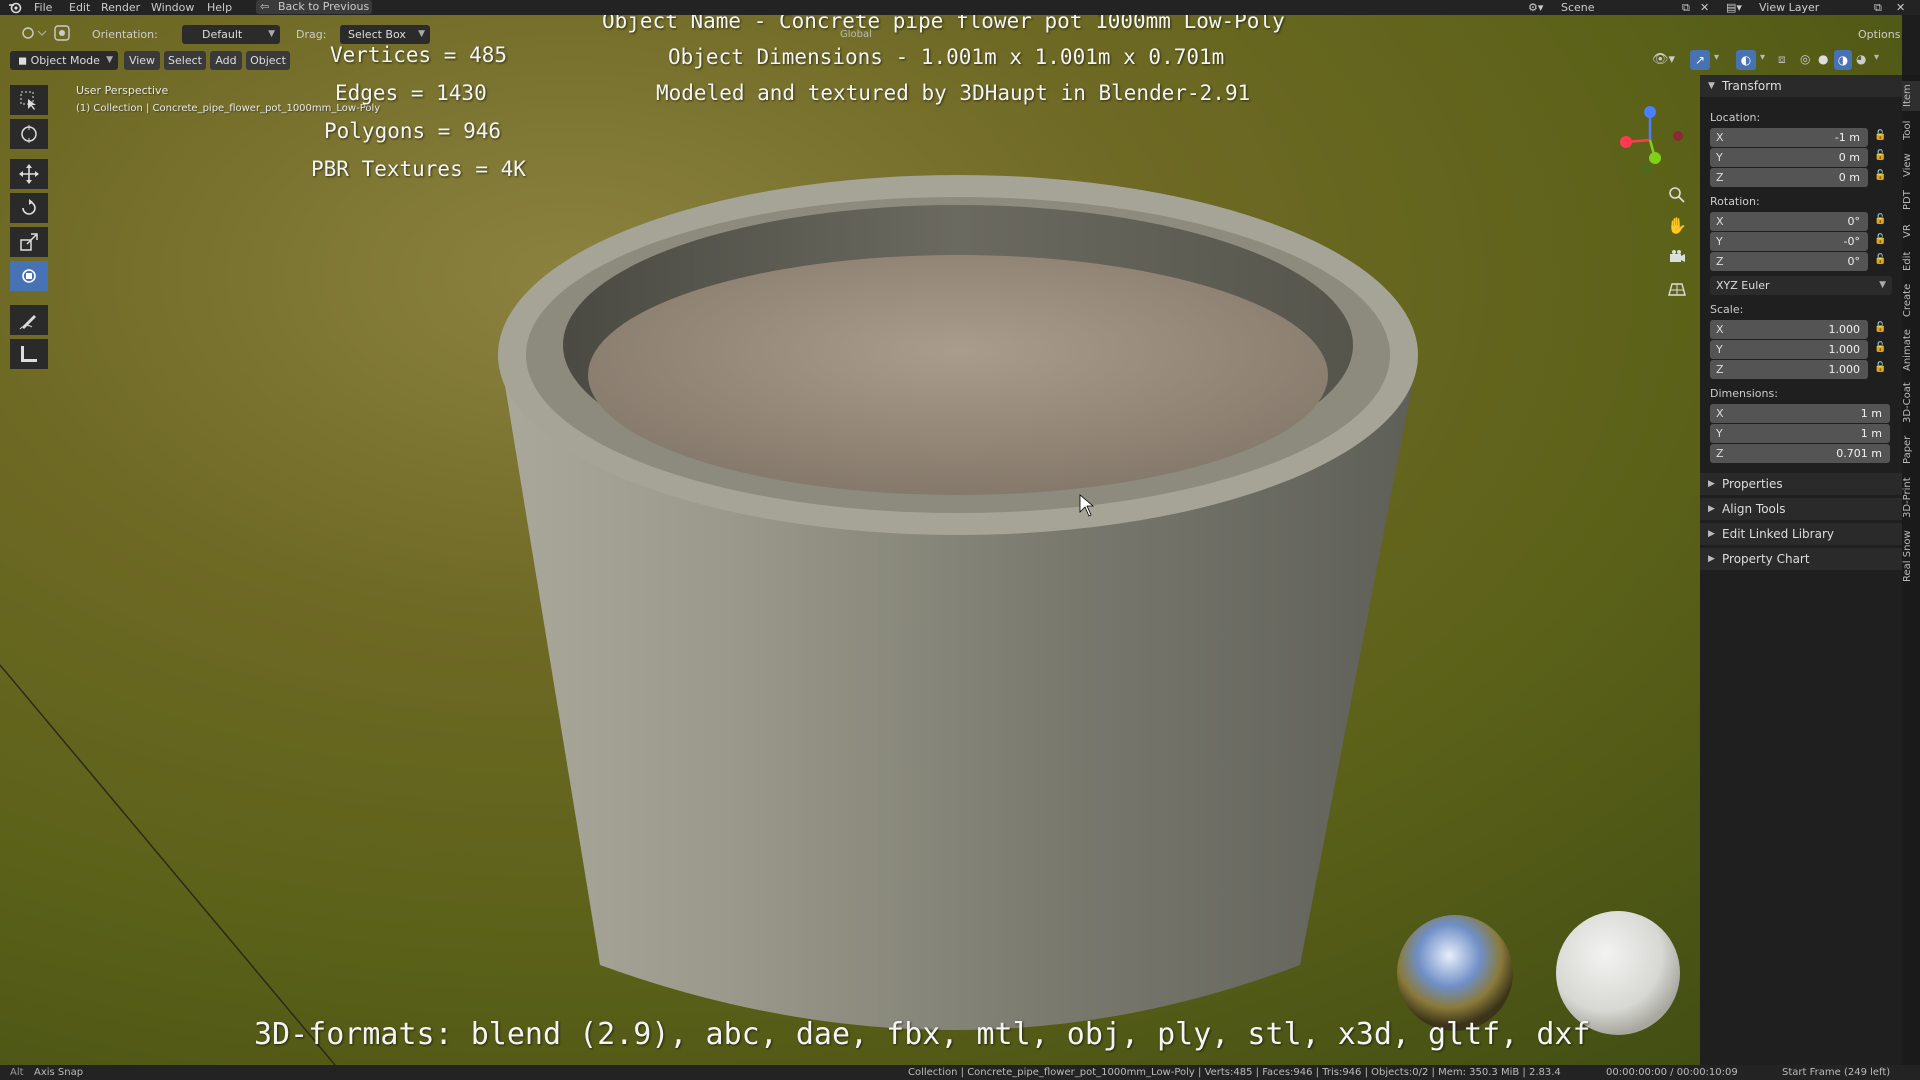 This screenshot has height=1080, width=1920. I want to click on scene-close-icon: ✕, so click(1704, 7).